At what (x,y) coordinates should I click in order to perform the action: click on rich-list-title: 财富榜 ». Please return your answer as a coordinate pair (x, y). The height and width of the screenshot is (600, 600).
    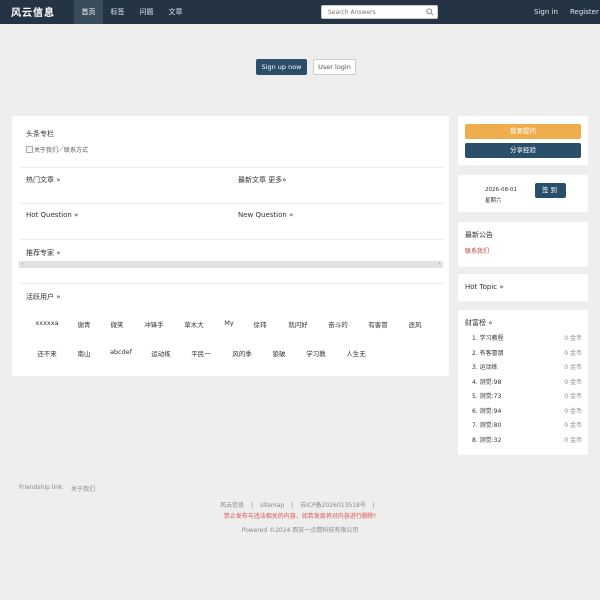
    Looking at the image, I should click on (479, 323).